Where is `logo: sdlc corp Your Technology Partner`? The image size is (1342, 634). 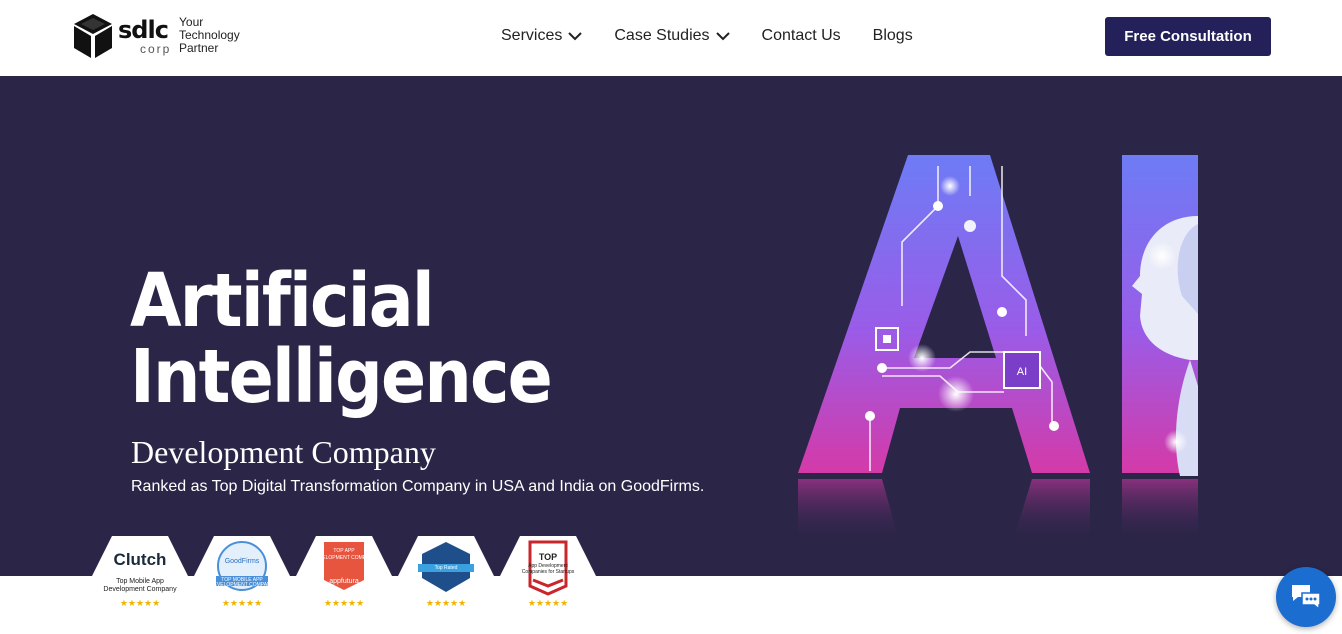
logo: sdlc corp Your Technology Partner is located at coordinates (162, 36).